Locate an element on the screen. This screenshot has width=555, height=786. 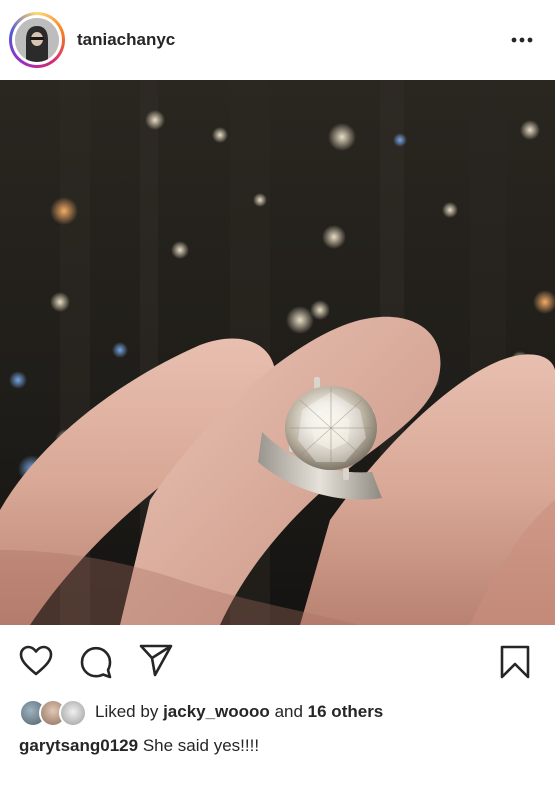
heart-icon is located at coordinates (36, 660).